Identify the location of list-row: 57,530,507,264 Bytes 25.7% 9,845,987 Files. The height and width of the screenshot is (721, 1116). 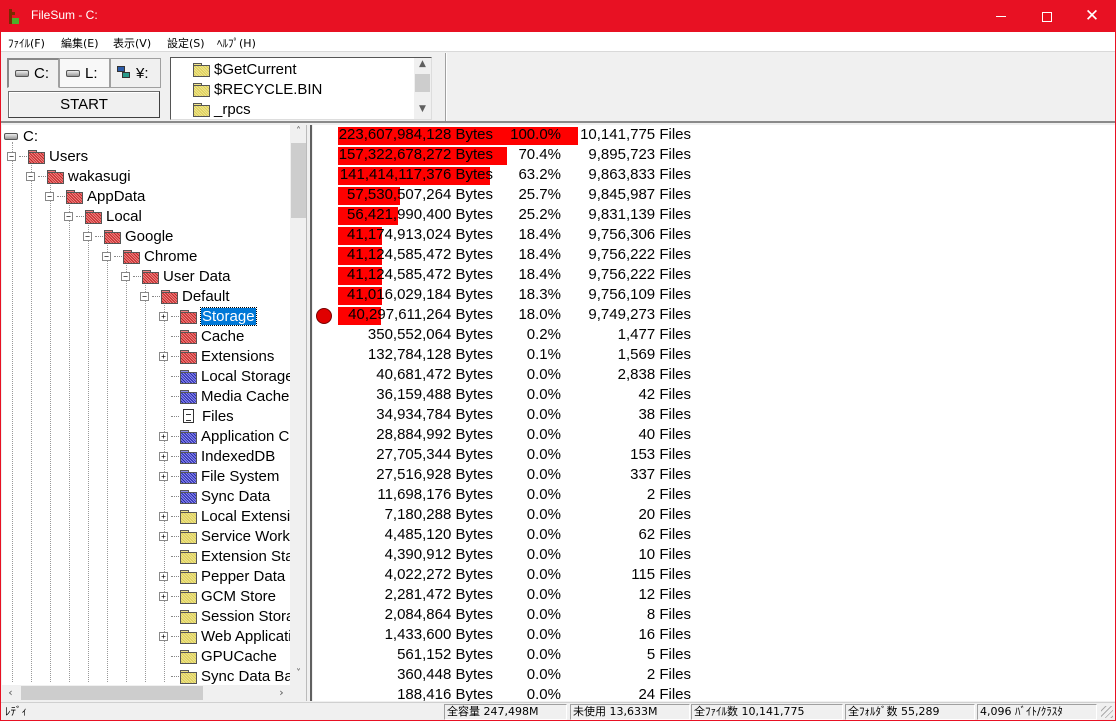
(713, 195).